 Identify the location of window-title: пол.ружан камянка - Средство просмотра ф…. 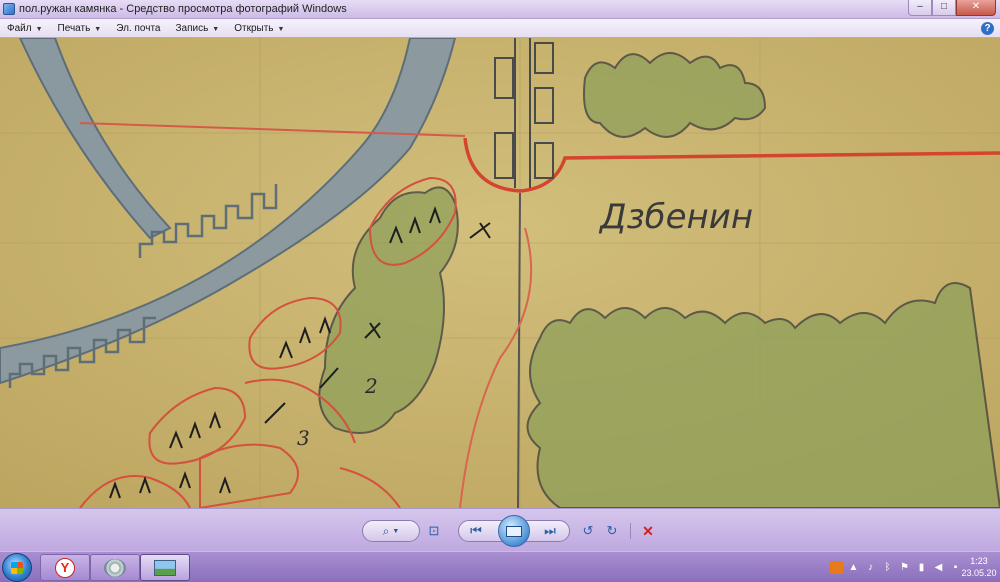
(183, 9).